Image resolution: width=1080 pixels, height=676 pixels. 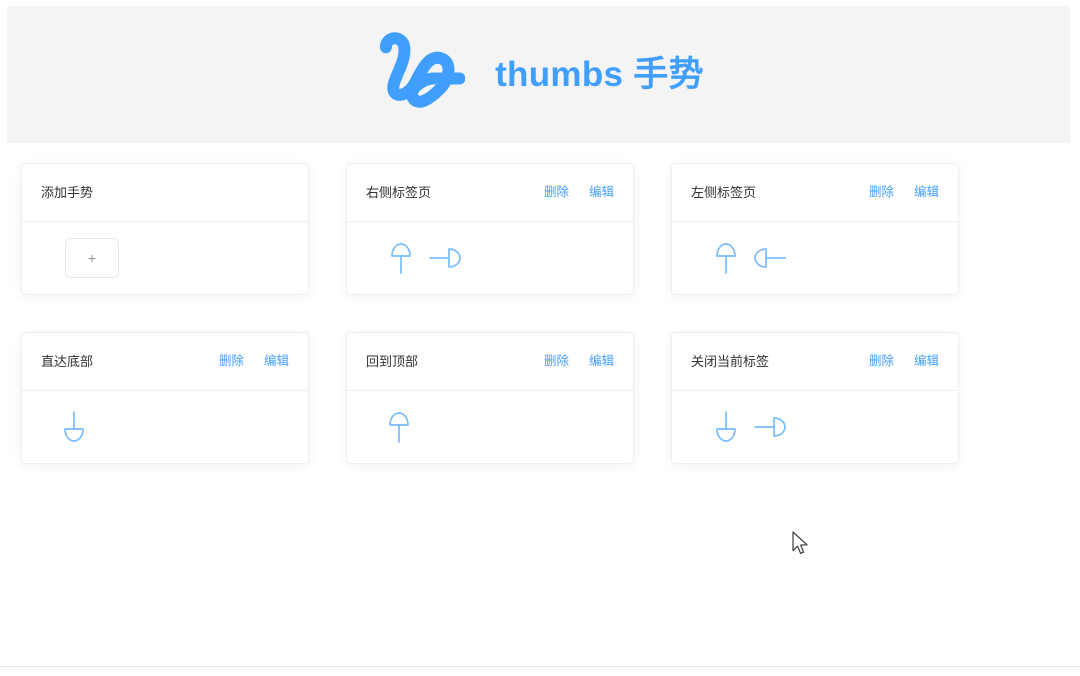 What do you see at coordinates (770, 258) in the screenshot?
I see `arrow-left-icon` at bounding box center [770, 258].